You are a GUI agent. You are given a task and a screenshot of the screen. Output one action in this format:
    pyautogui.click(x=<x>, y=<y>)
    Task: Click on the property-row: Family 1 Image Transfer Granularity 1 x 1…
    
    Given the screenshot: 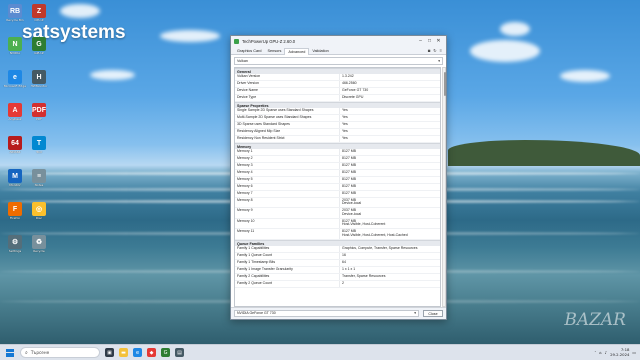 What is the action you would take?
    pyautogui.click(x=337, y=270)
    